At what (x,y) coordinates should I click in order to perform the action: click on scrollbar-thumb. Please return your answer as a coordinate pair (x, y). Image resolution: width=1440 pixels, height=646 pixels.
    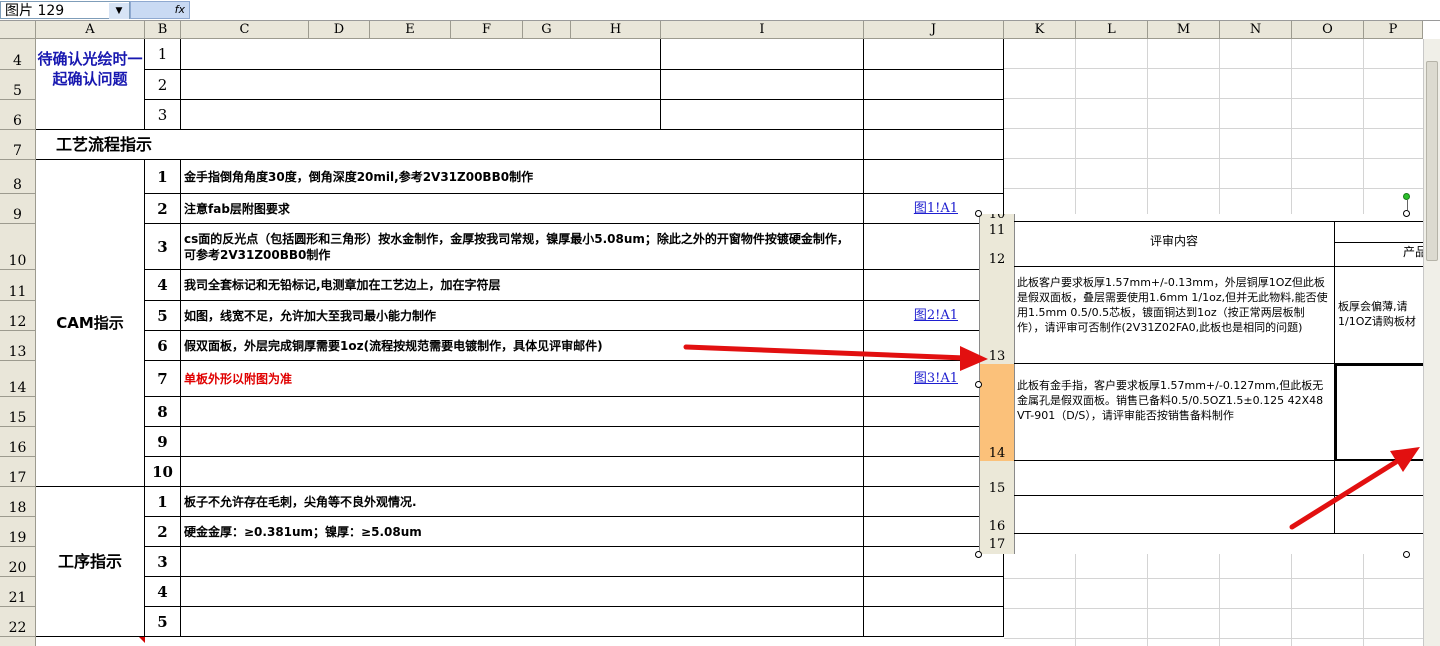
    Looking at the image, I should click on (1432, 161).